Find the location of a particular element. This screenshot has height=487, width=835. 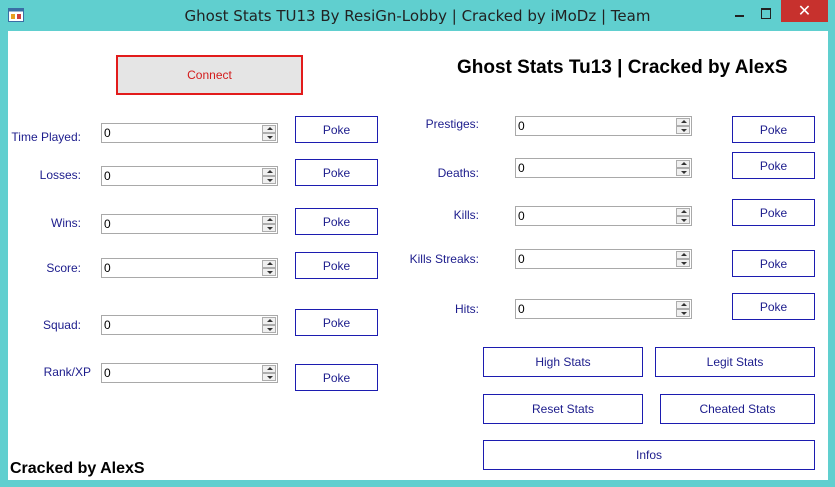

time-played-label: Time Played: is located at coordinates (46, 137).